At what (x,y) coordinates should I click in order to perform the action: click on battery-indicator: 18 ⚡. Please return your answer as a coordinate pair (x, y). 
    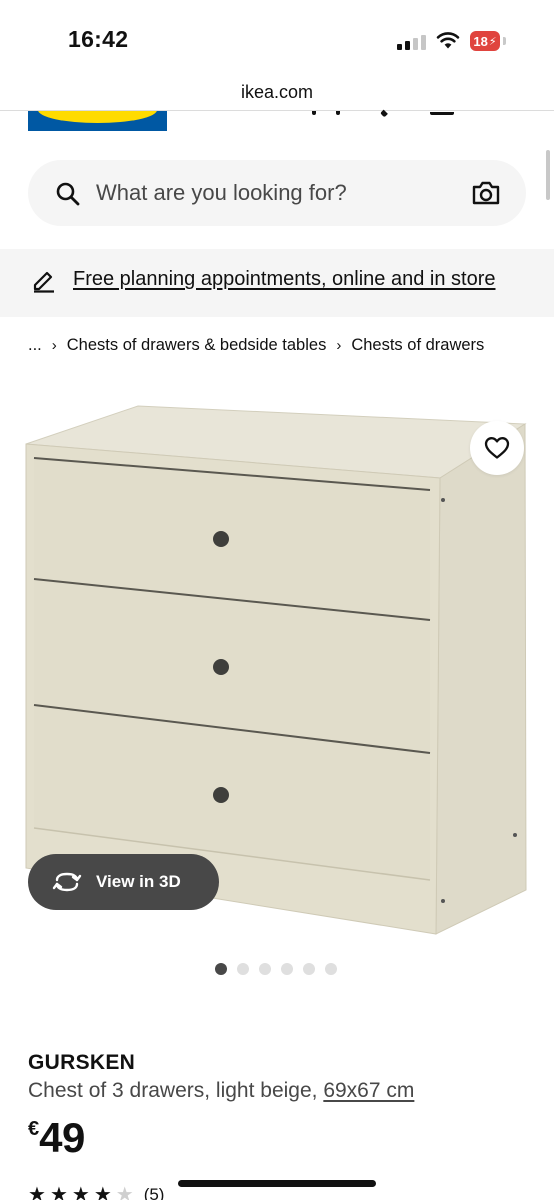
    Looking at the image, I should click on (485, 41).